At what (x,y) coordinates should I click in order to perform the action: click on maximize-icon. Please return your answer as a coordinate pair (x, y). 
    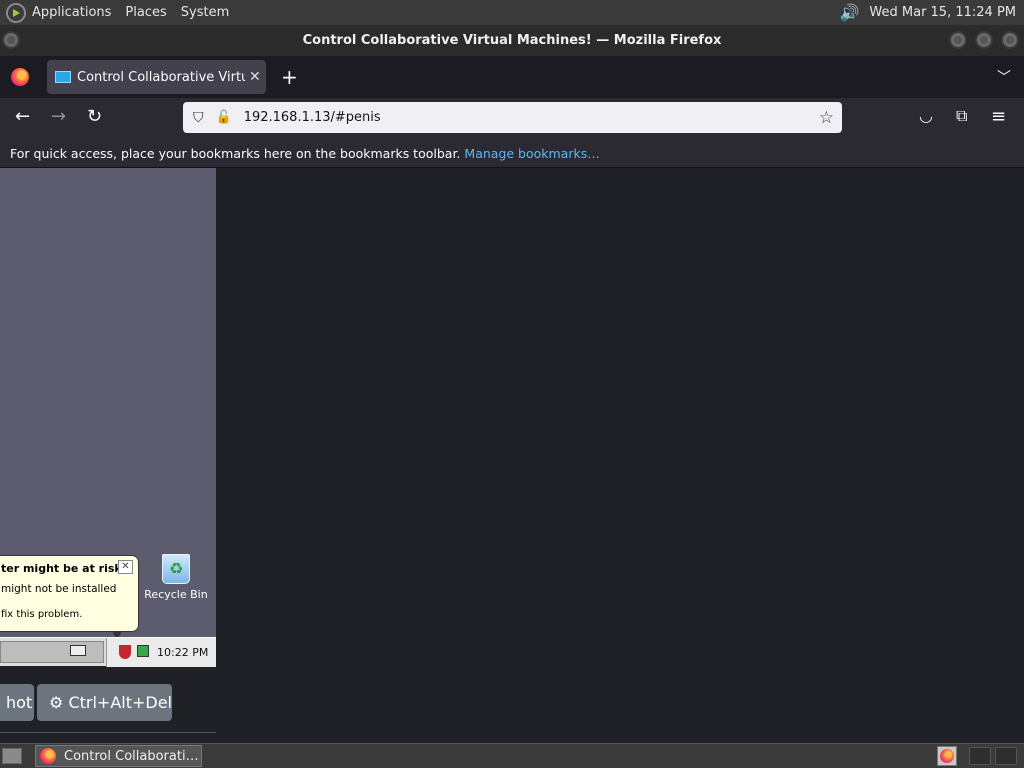
    Looking at the image, I should click on (984, 40).